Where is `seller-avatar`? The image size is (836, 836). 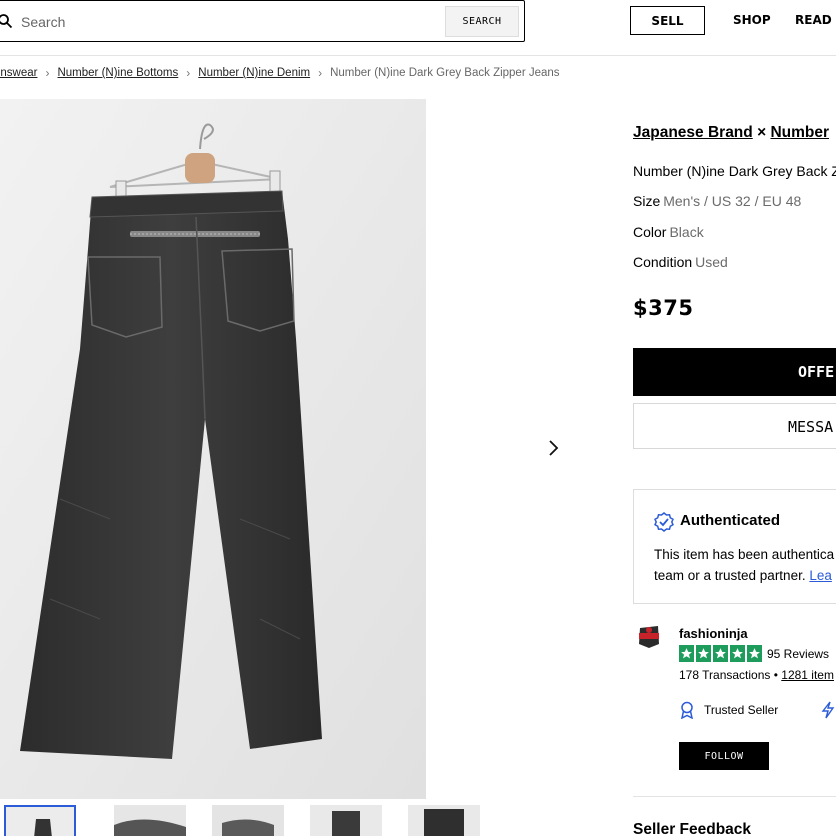 seller-avatar is located at coordinates (649, 636).